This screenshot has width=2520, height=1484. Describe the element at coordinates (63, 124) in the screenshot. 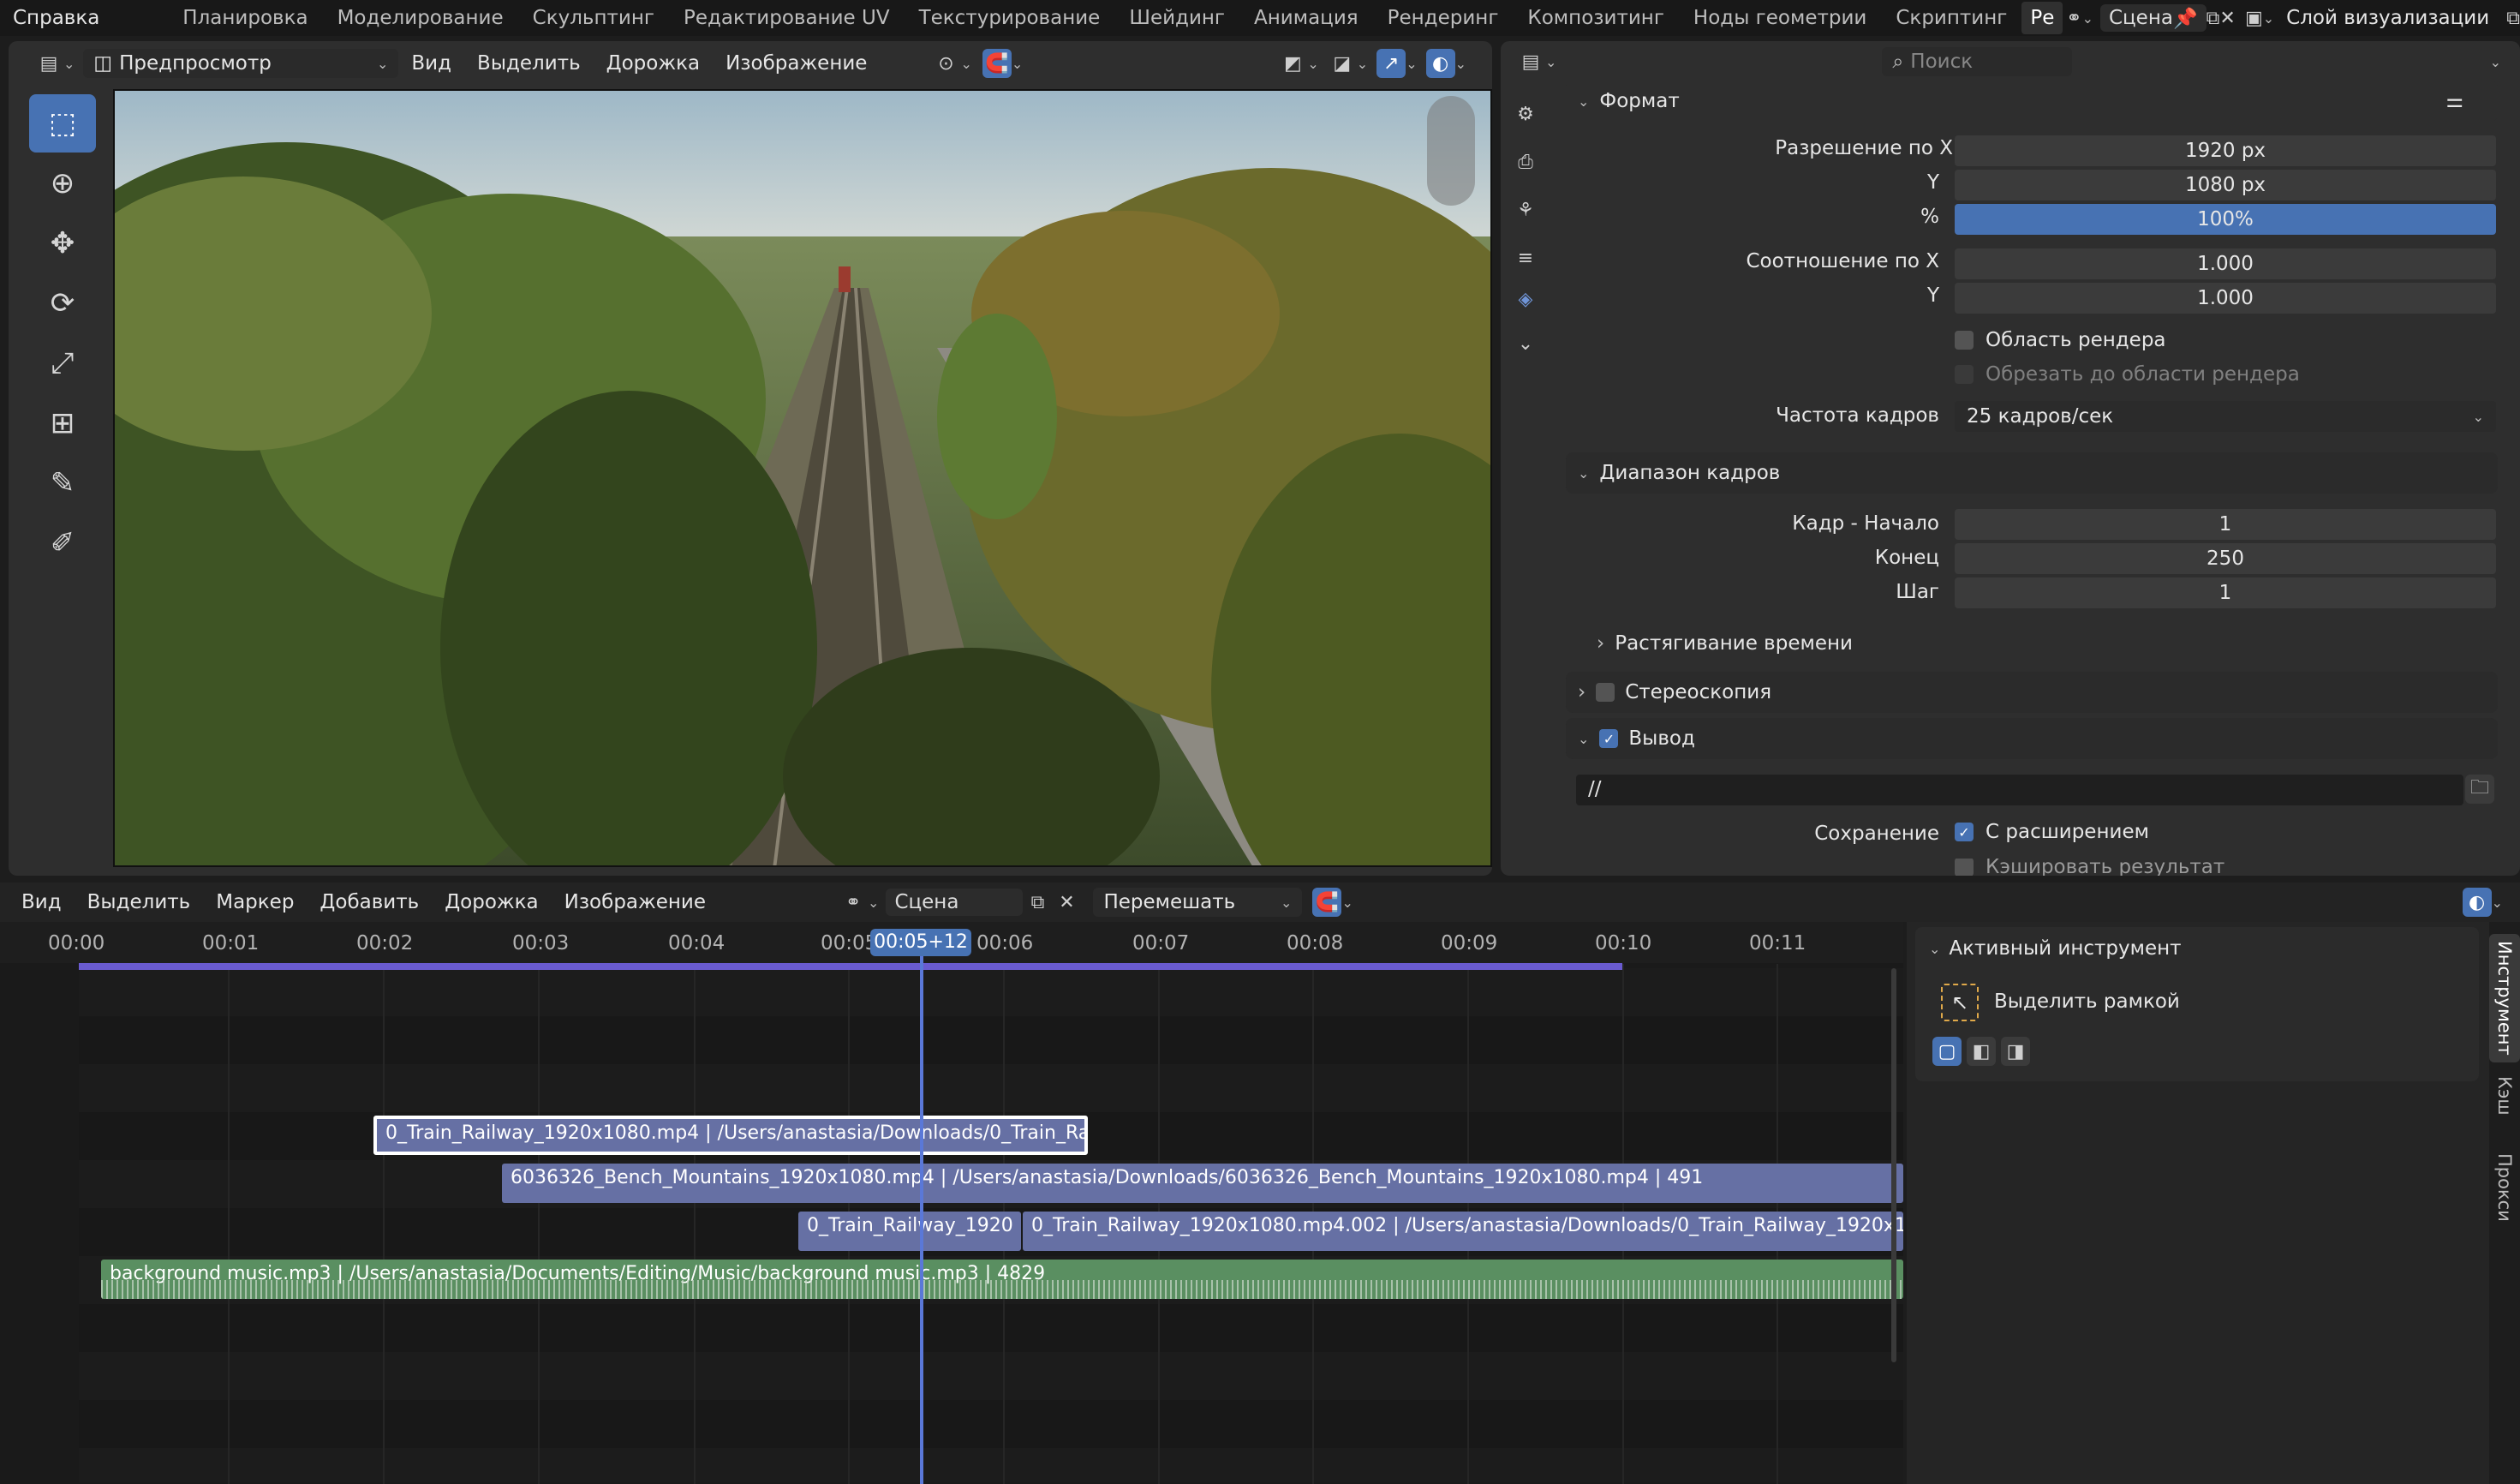

I see `select-box-tool-icon: ⬚` at that location.